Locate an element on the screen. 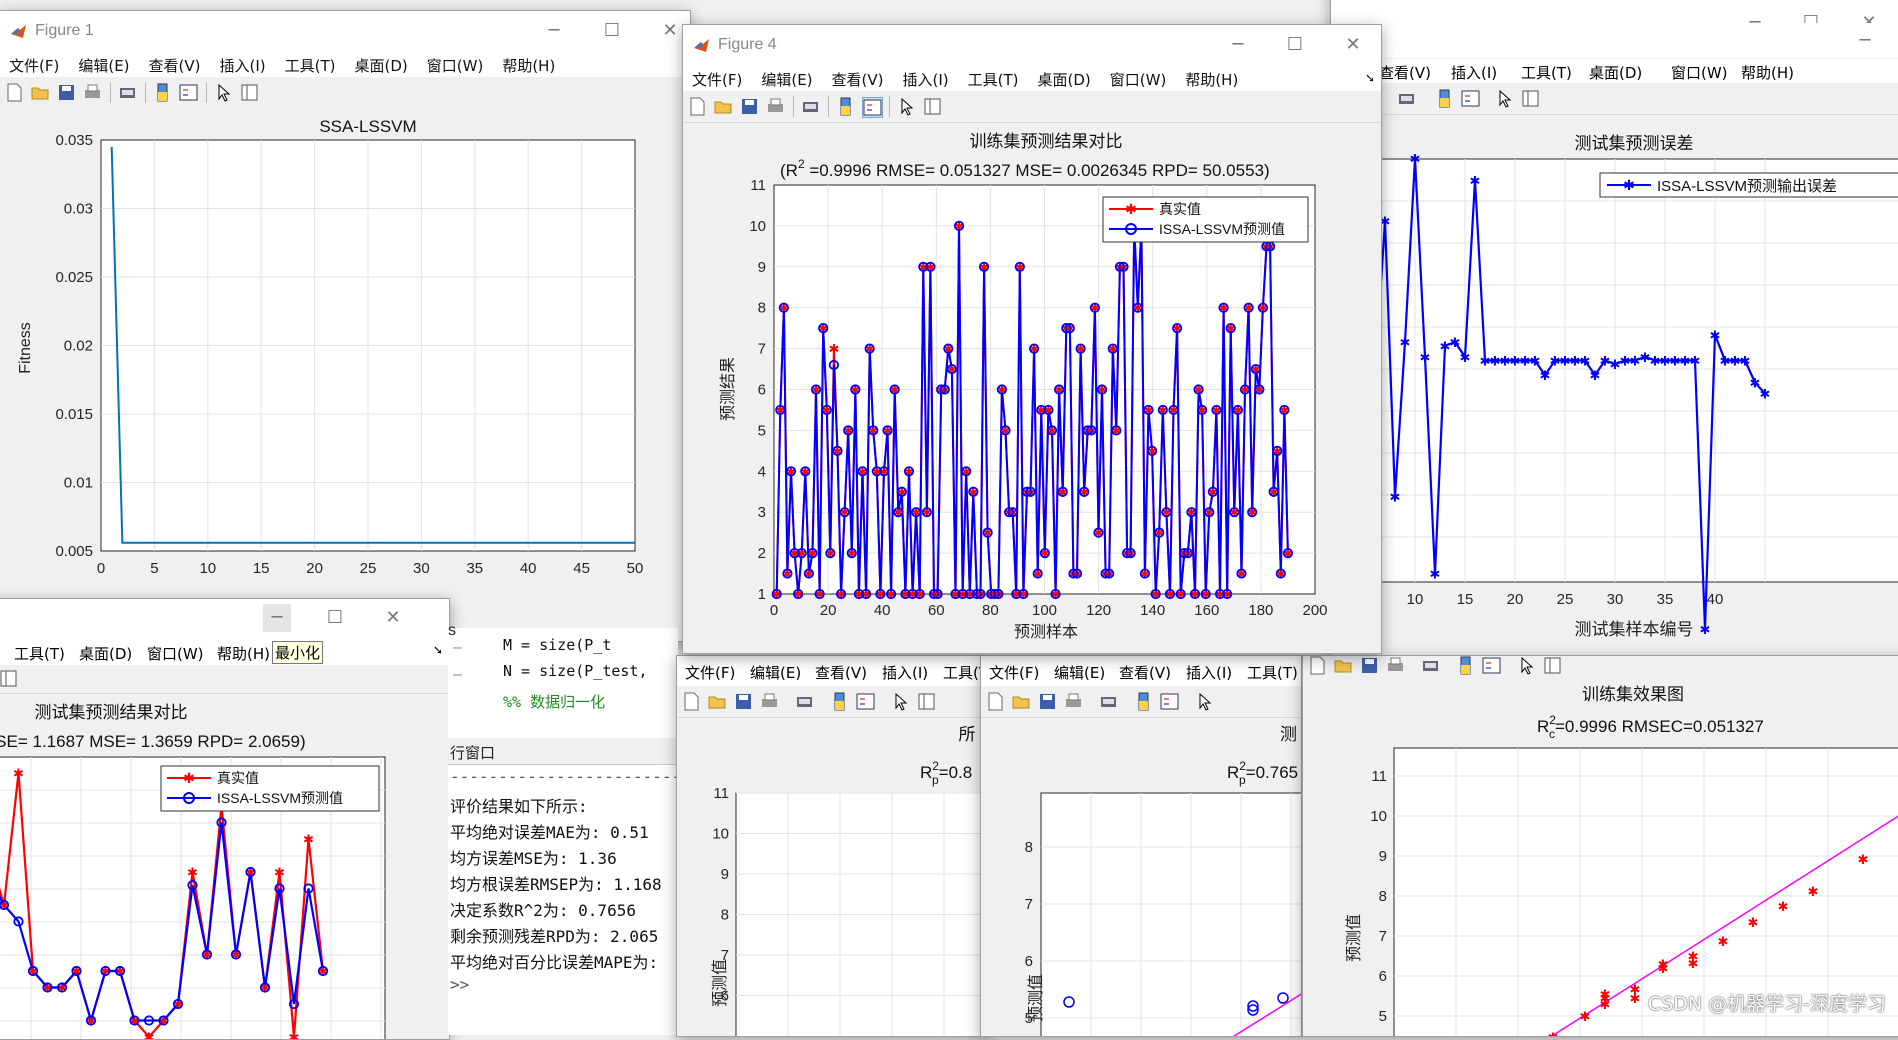 Image resolution: width=1898 pixels, height=1040 pixels. code-line-2: N = size(P_test, is located at coordinates (575, 671).